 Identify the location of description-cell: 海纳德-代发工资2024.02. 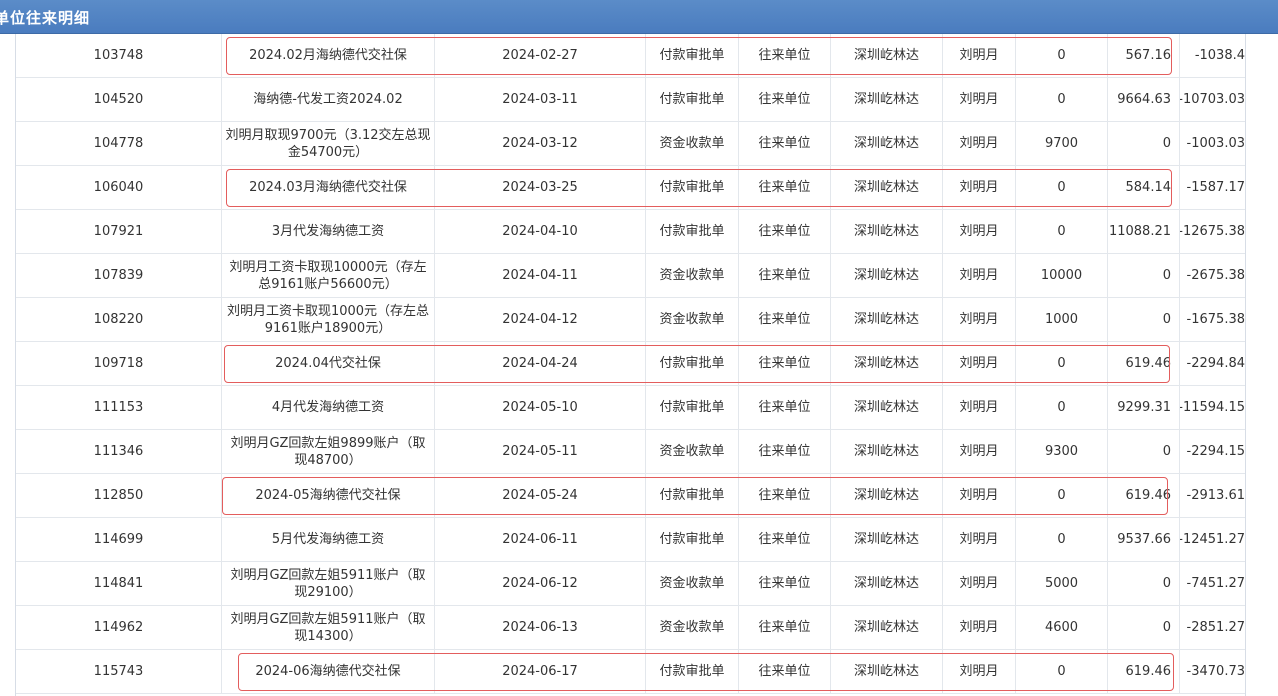
(328, 99).